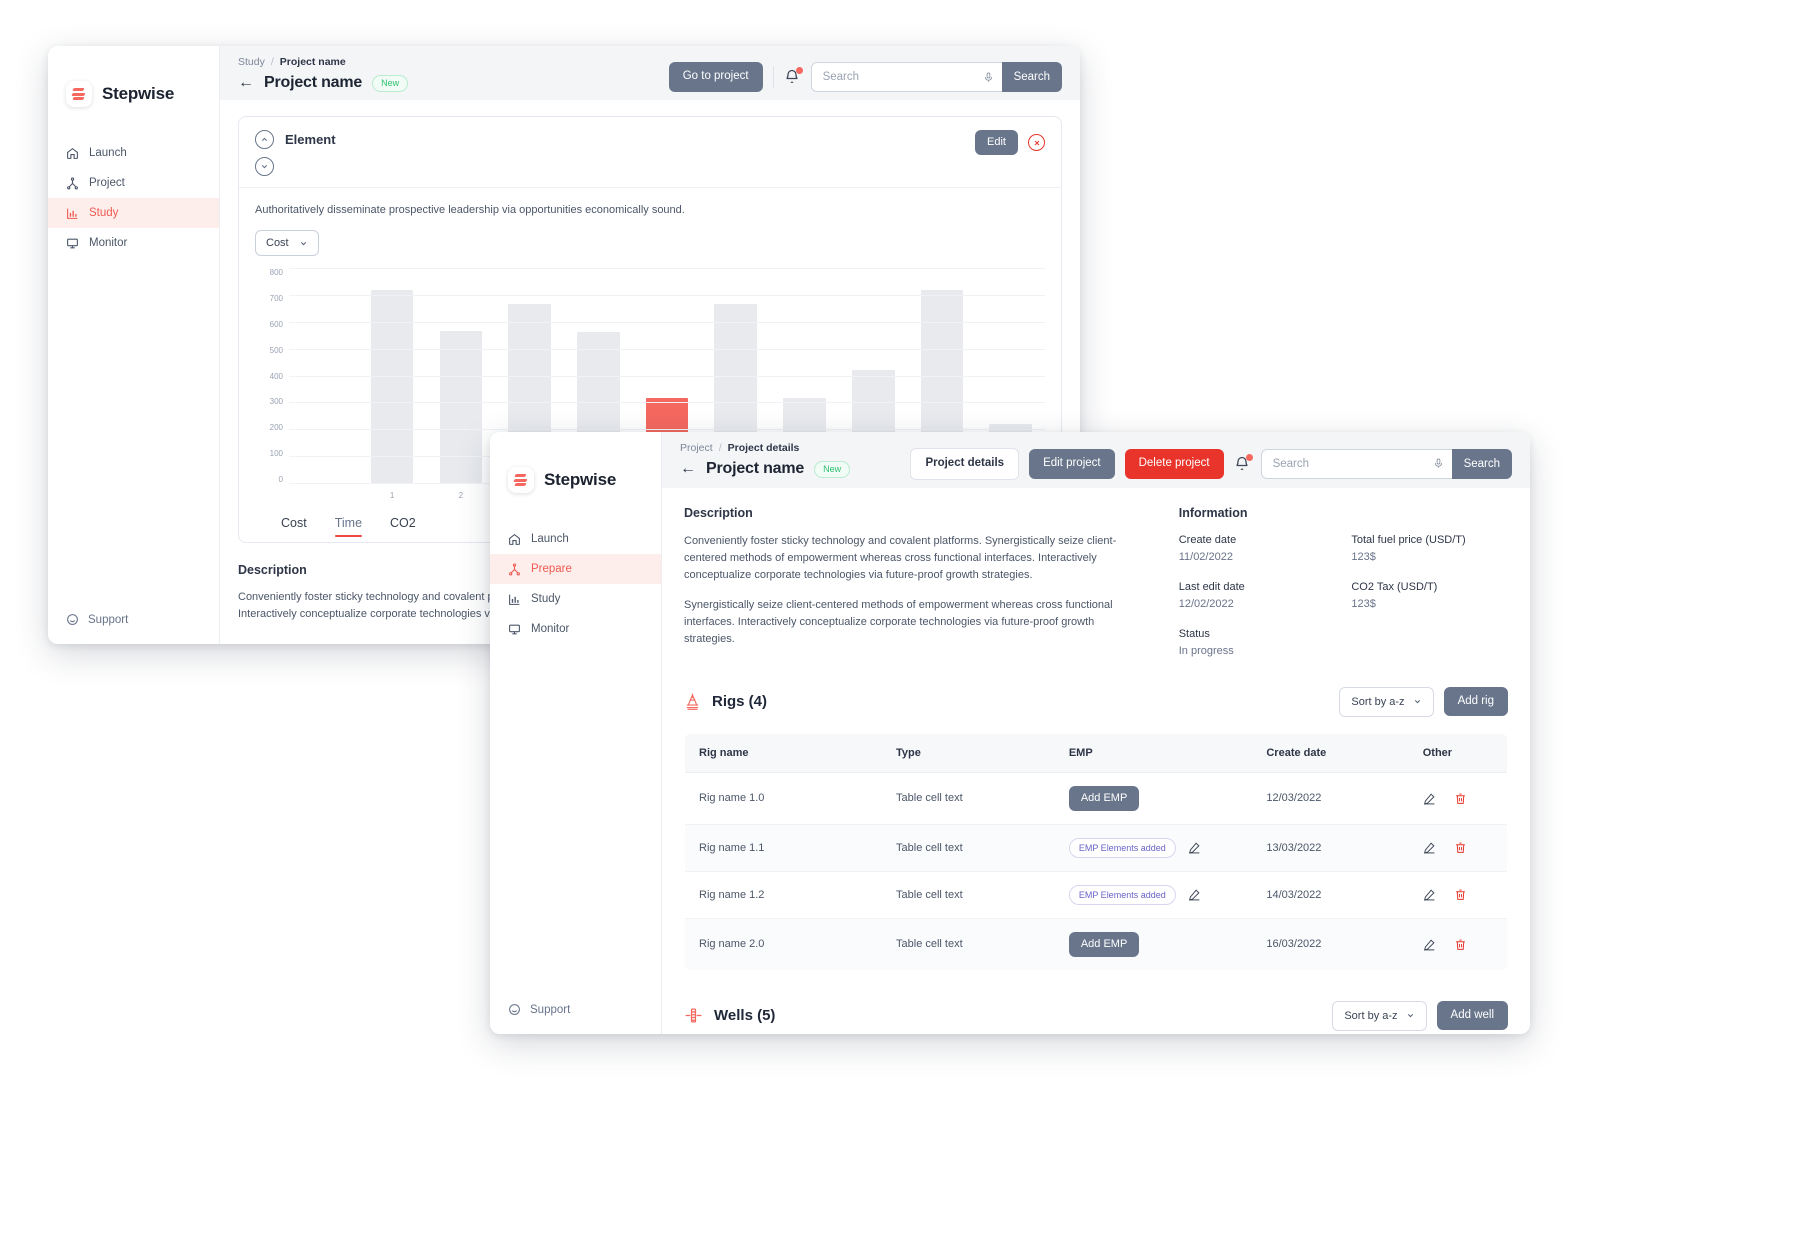 This screenshot has width=1800, height=1236. I want to click on topbar-left: Study / Project name ← Project name New, so click(323, 74).